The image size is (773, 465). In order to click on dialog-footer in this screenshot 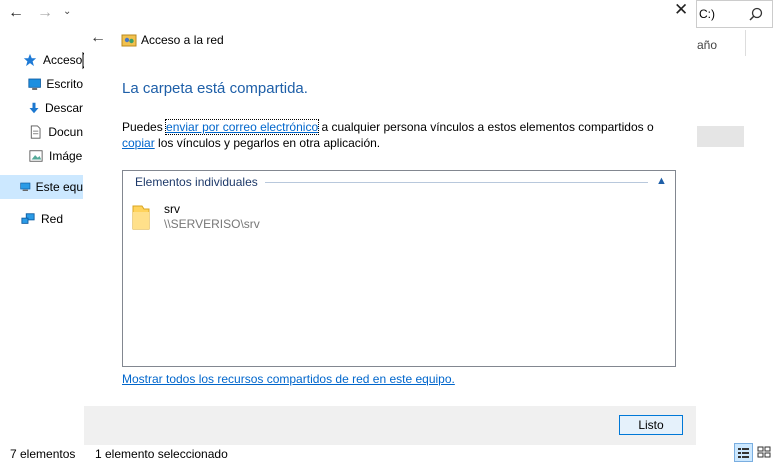, I will do `click(390, 425)`.